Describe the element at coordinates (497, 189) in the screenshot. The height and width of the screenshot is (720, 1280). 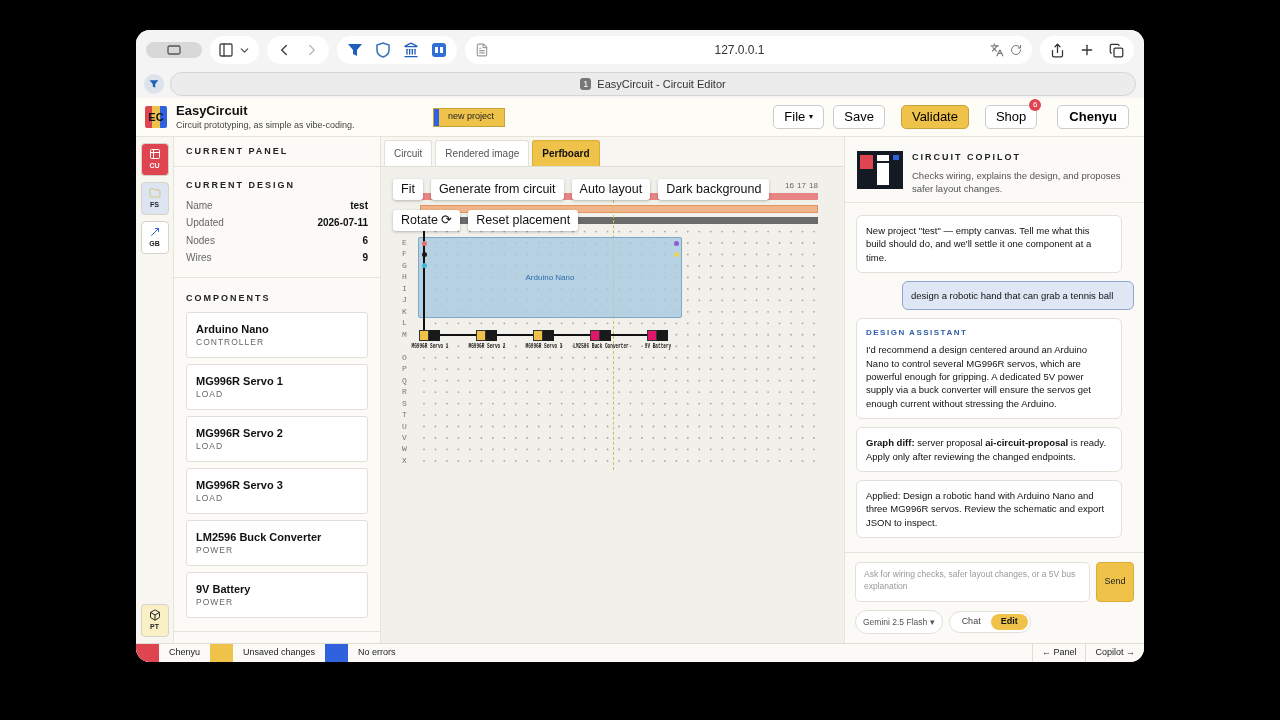
I see `canvas-tool-button: Generate from circuit` at that location.